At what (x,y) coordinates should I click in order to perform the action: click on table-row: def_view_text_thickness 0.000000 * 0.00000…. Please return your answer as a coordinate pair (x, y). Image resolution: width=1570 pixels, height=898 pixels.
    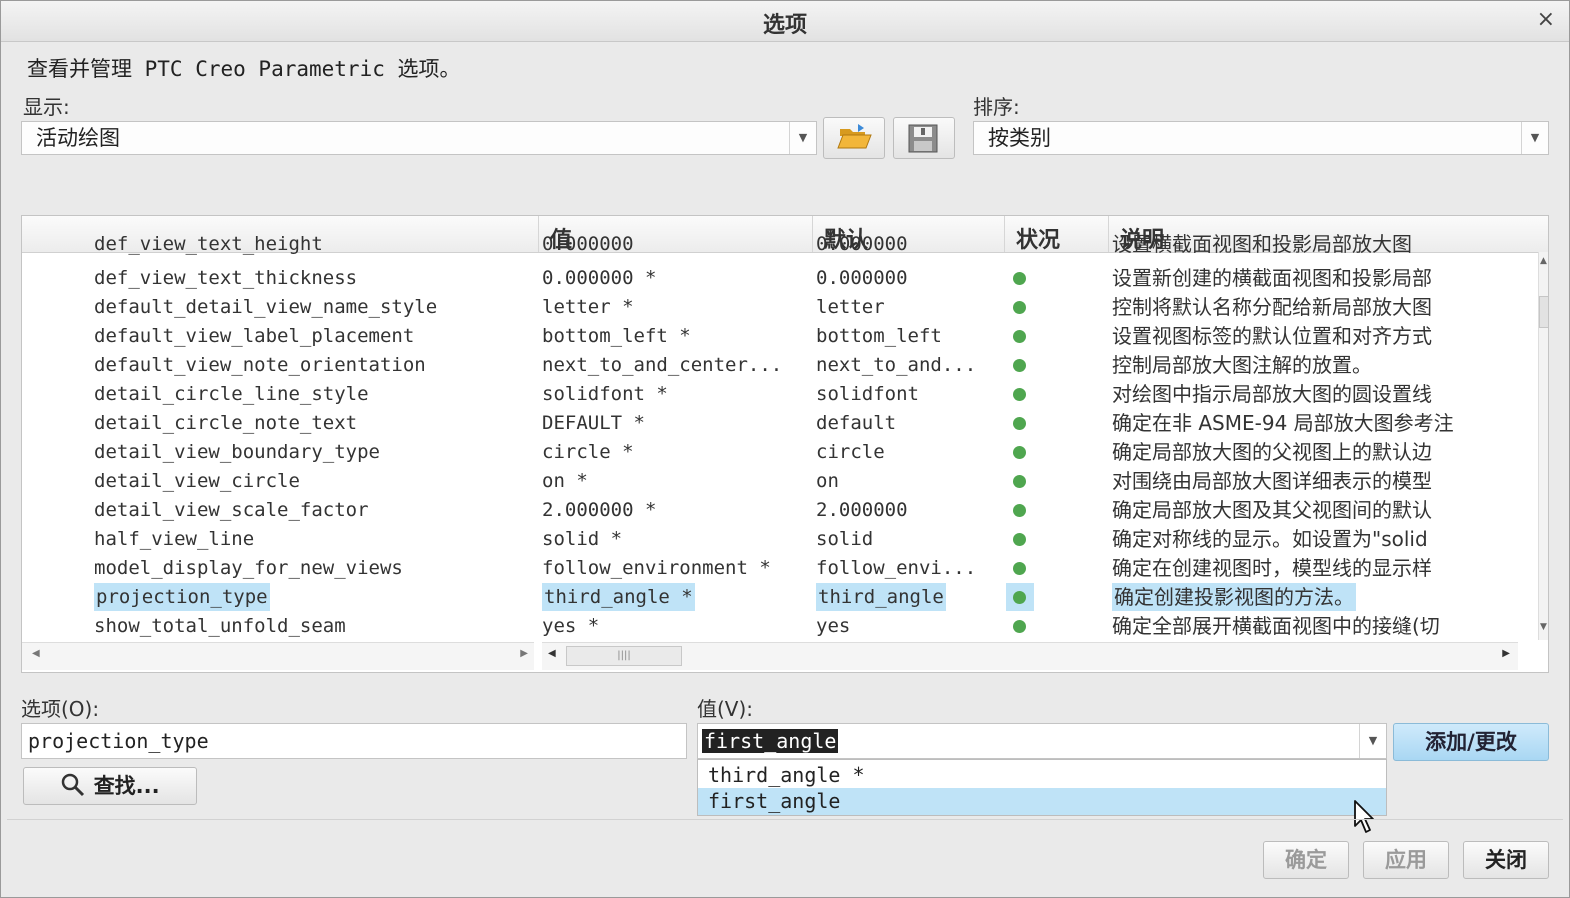
    Looking at the image, I should click on (770, 278).